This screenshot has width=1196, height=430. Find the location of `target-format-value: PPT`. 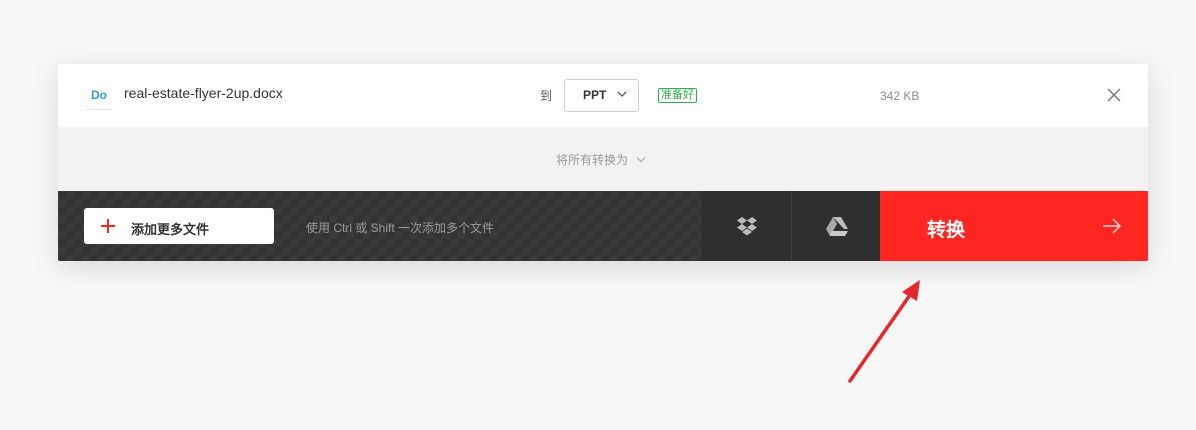

target-format-value: PPT is located at coordinates (595, 95).